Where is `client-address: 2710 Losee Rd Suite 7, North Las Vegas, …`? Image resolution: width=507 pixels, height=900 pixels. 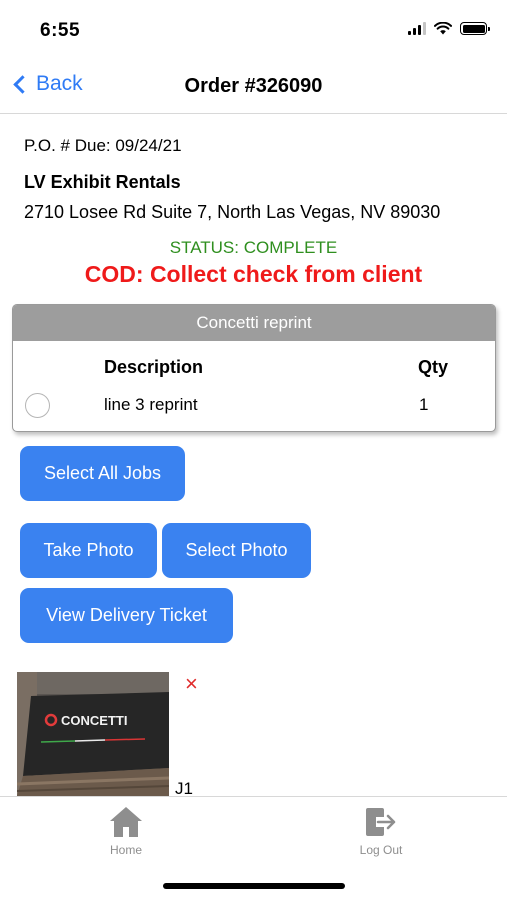
client-address: 2710 Losee Rd Suite 7, North Las Vegas, … is located at coordinates (232, 212).